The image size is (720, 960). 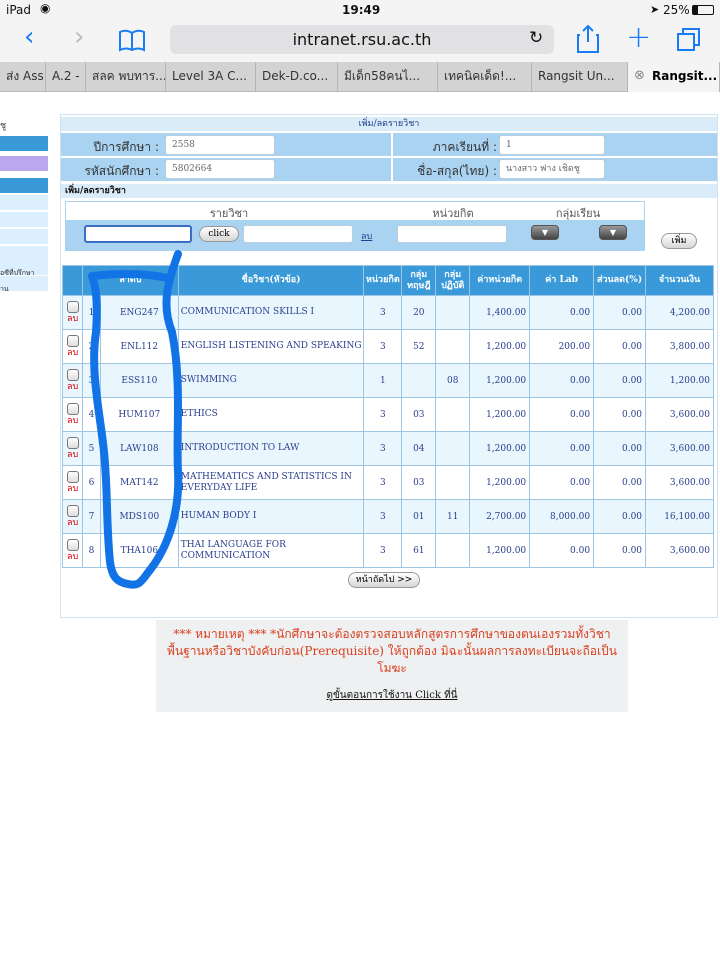 I want to click on url-text: intranet.rsu.ac.th, so click(x=362, y=39).